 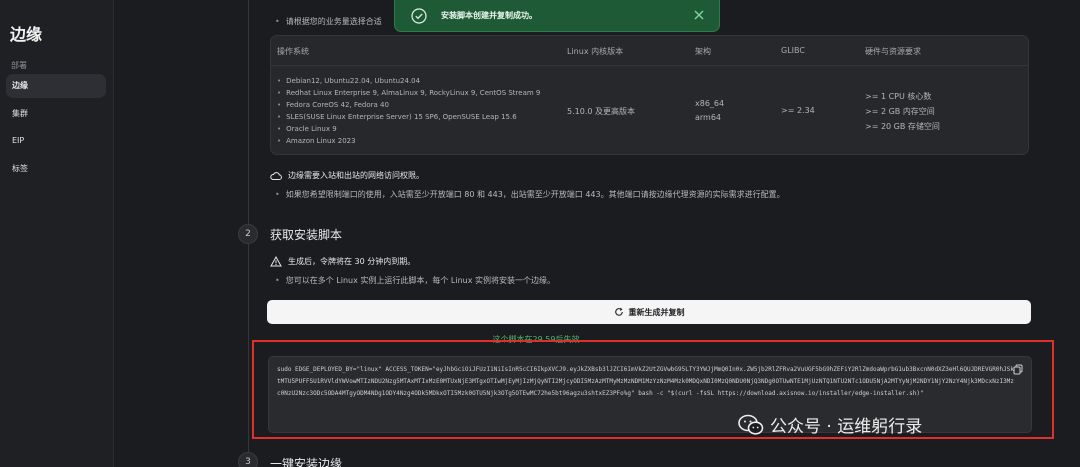 What do you see at coordinates (618, 311) in the screenshot?
I see `refresh-icon` at bounding box center [618, 311].